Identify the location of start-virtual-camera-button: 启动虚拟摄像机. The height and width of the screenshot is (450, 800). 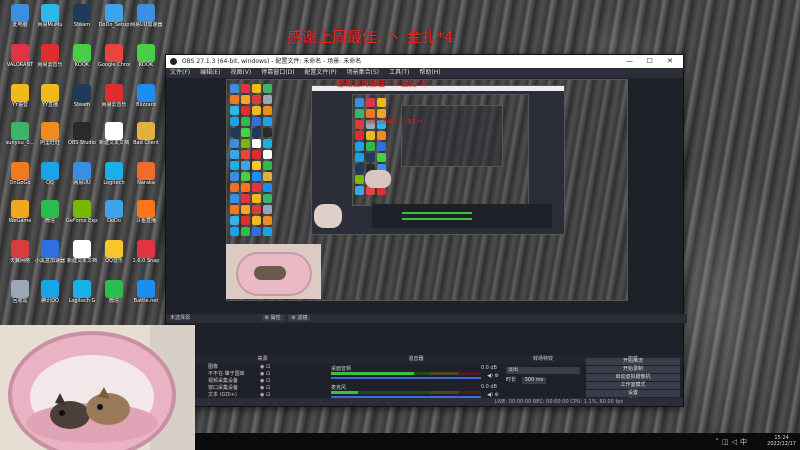
(633, 377).